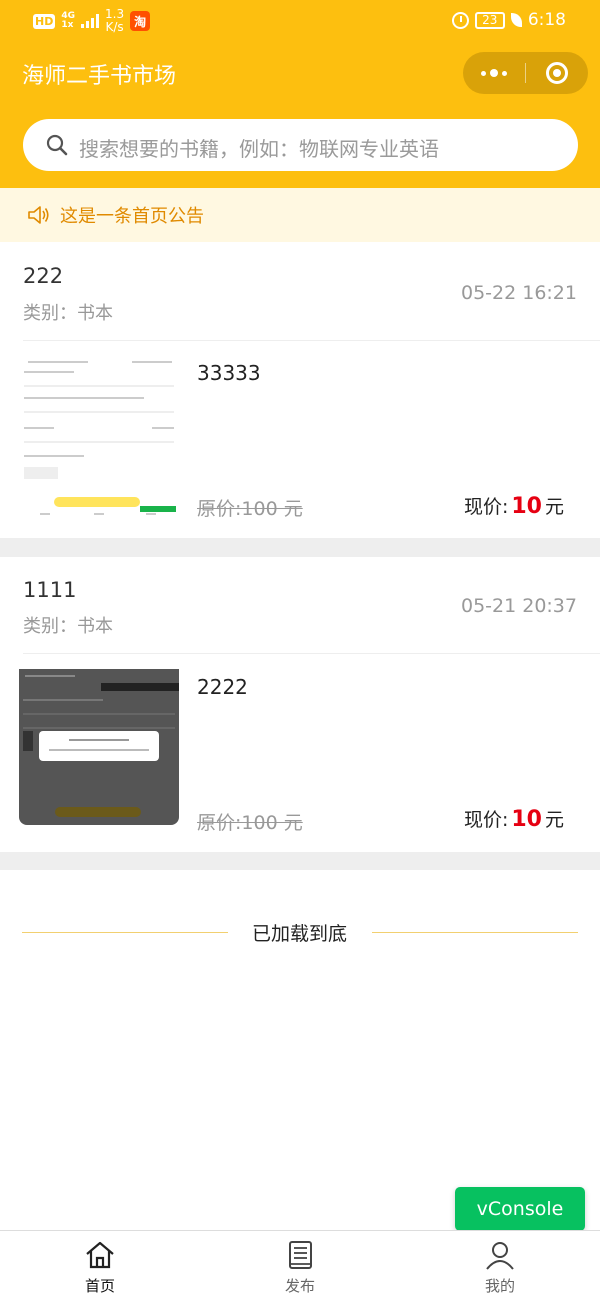 This screenshot has width=600, height=1300. I want to click on more-menu-button, so click(494, 73).